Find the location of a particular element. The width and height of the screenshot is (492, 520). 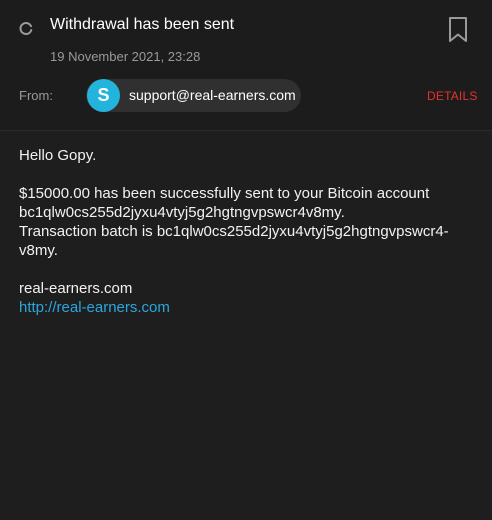

refresh-icon is located at coordinates (26, 28).